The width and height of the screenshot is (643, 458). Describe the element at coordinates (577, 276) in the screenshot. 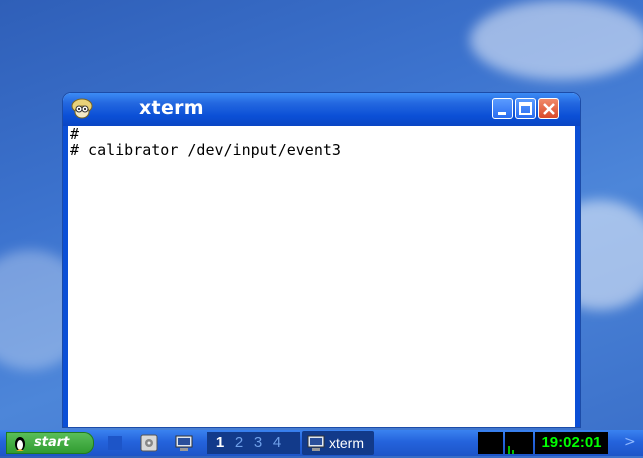

I see `window-border-right` at that location.